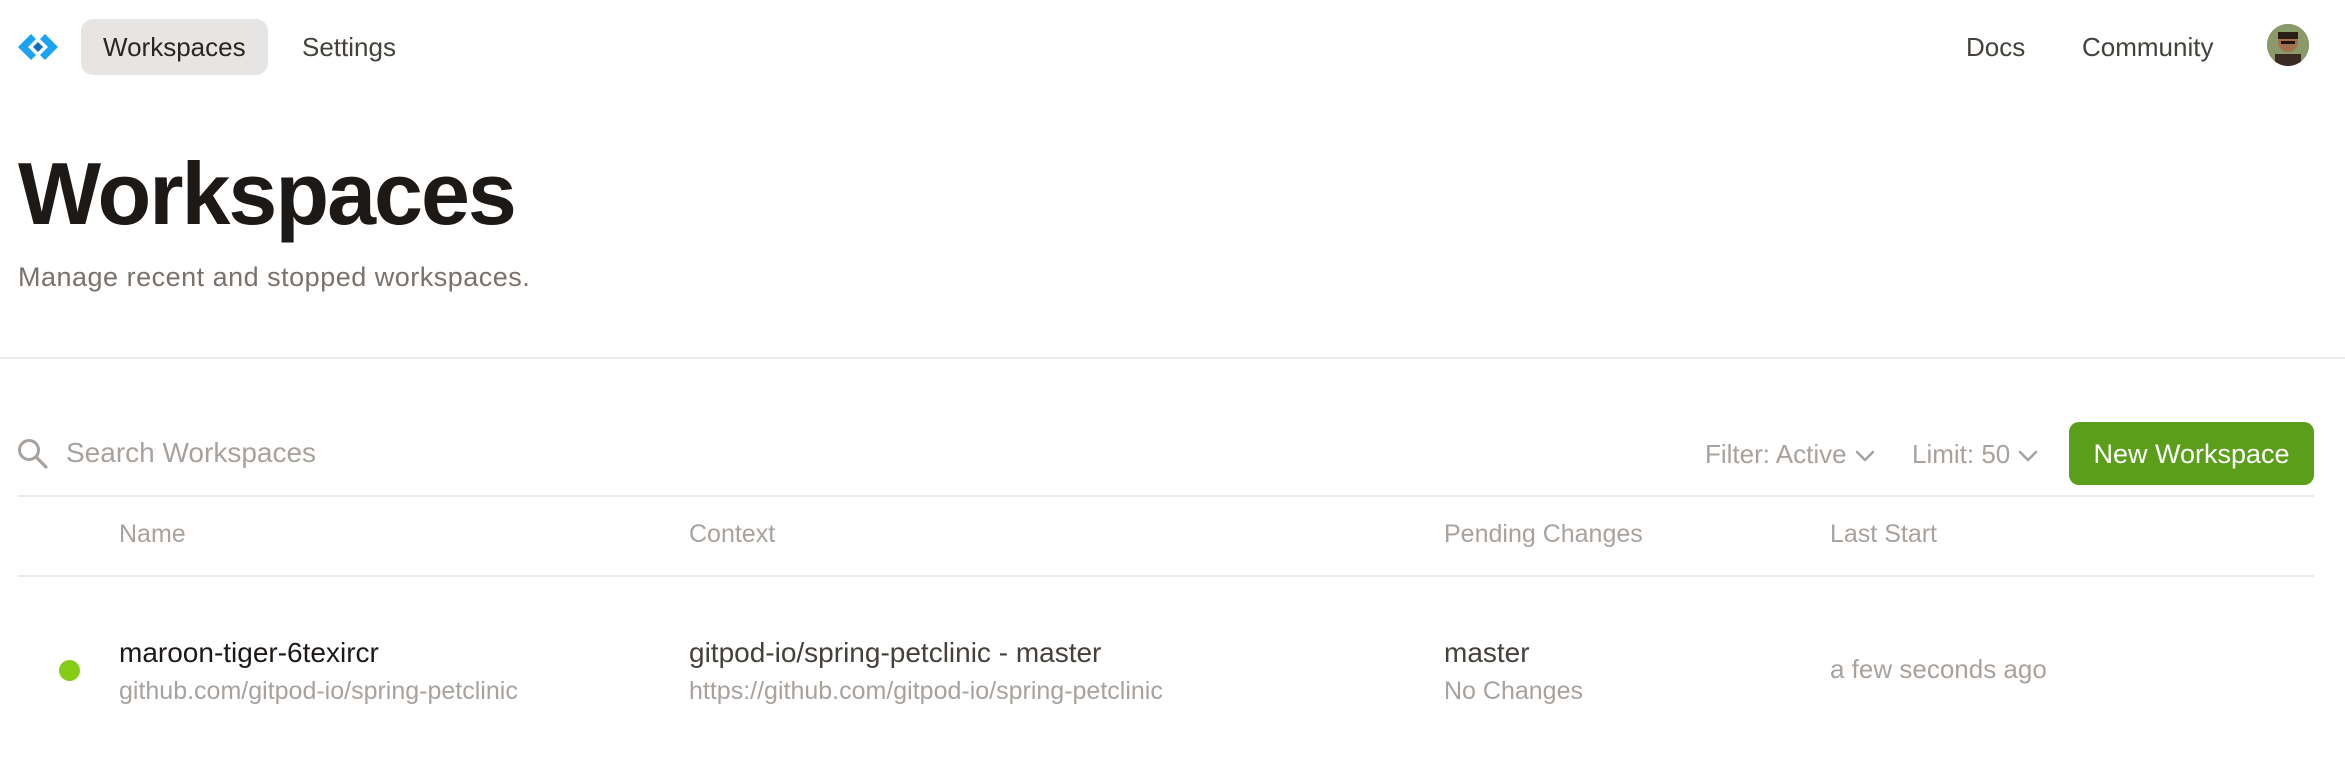  I want to click on column-header-name: Name, so click(152, 534).